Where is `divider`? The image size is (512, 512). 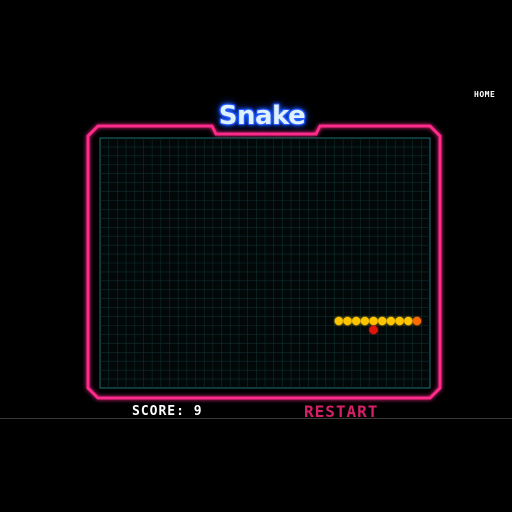
divider is located at coordinates (256, 418).